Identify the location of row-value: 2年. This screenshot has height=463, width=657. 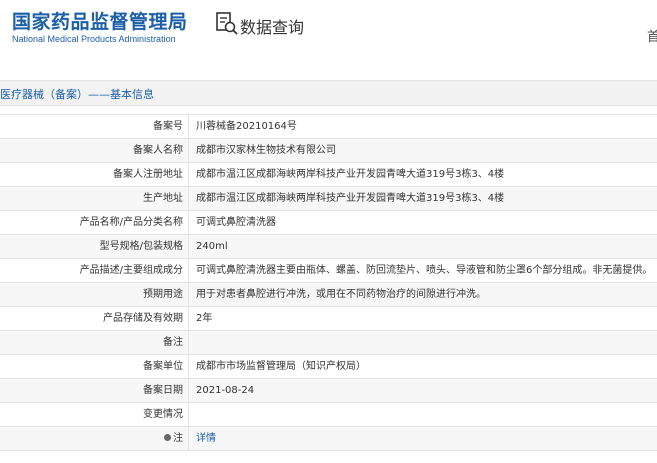
(204, 318).